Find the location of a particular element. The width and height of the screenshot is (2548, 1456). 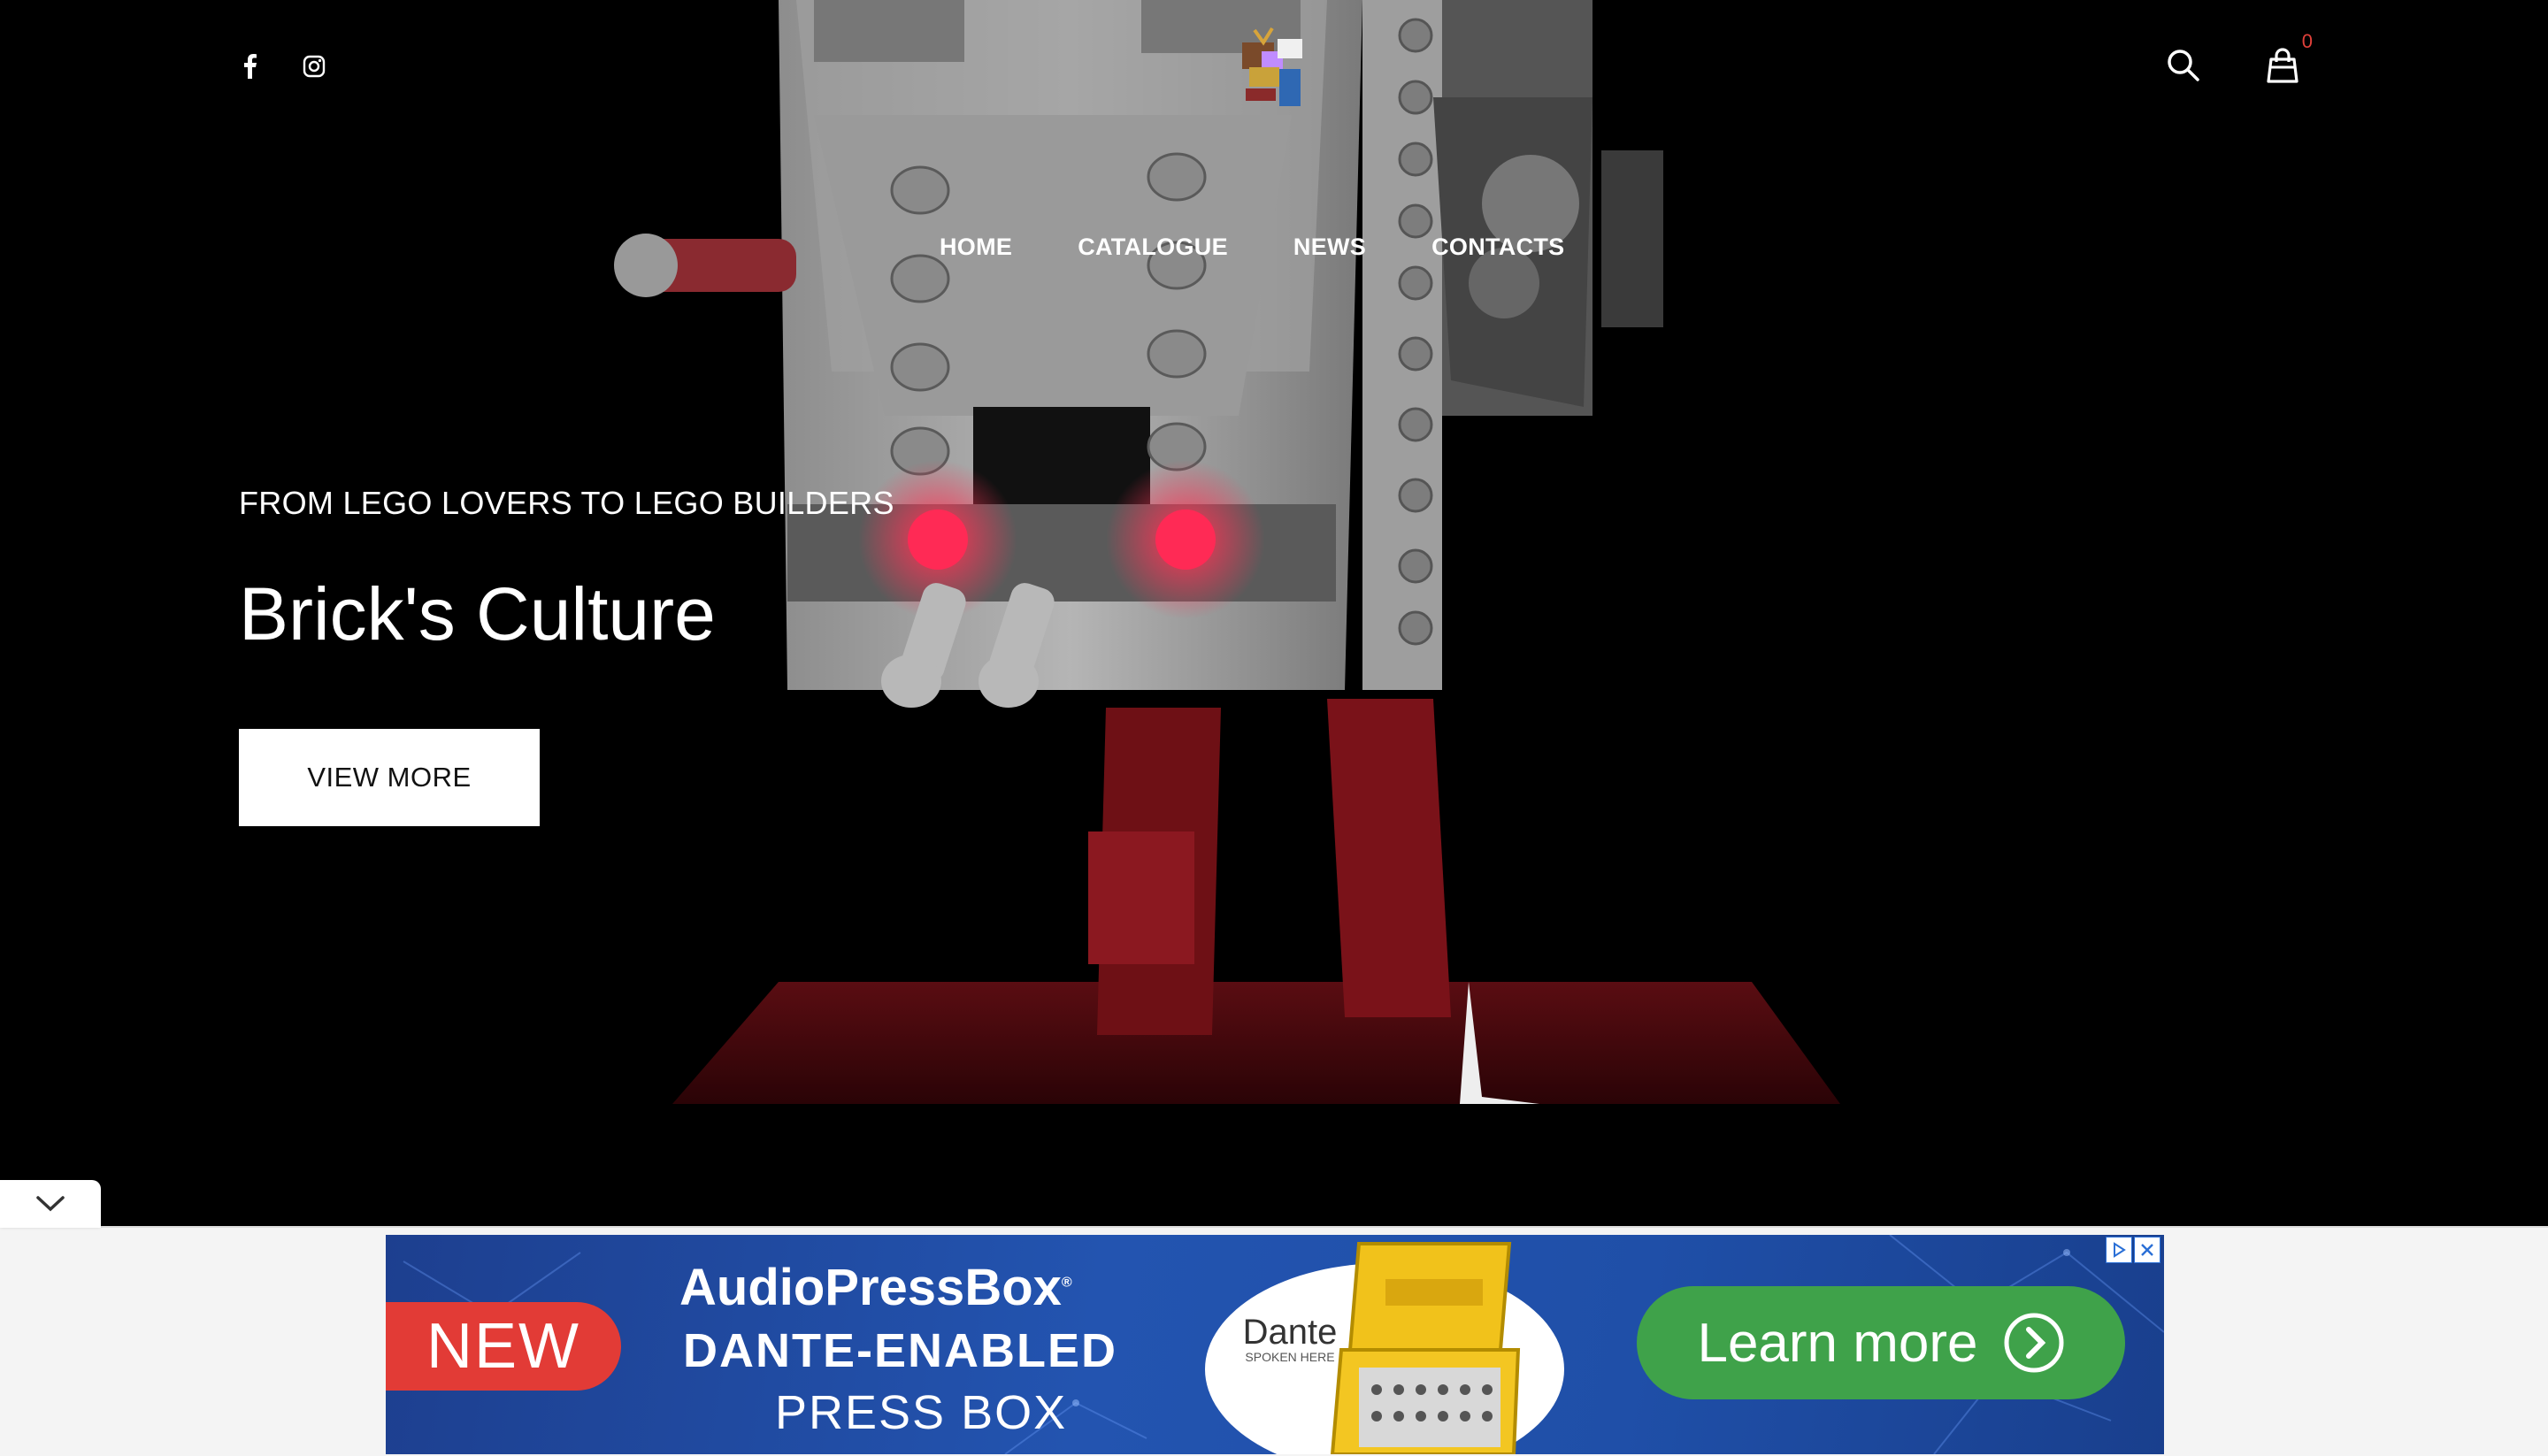

hero-tagline: FROM LEGO LOVERS TO LEGO BUILDERS is located at coordinates (566, 503).